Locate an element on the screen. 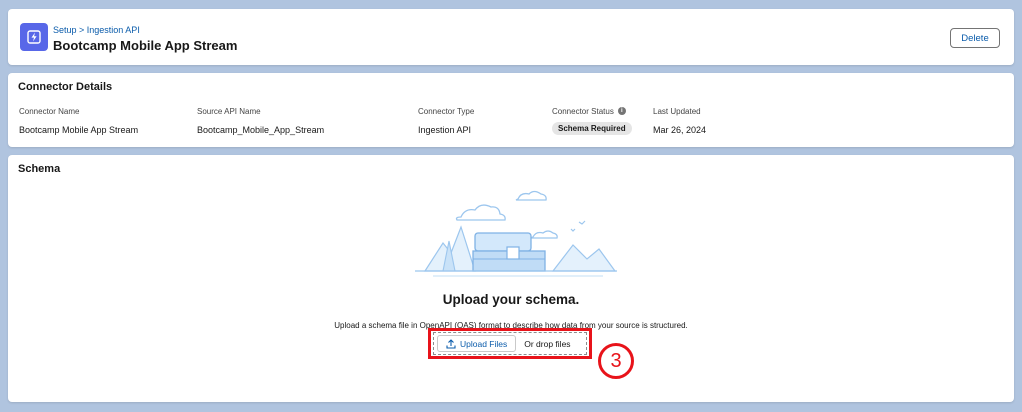 This screenshot has height=412, width=1022. empty-state-illustration is located at coordinates (516, 233).